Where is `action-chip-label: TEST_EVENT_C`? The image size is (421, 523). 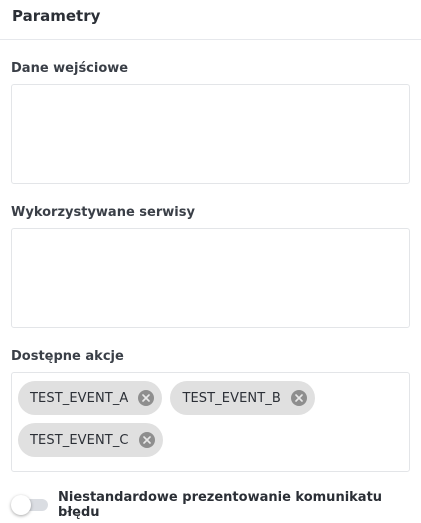
action-chip-label: TEST_EVENT_C is located at coordinates (79, 440).